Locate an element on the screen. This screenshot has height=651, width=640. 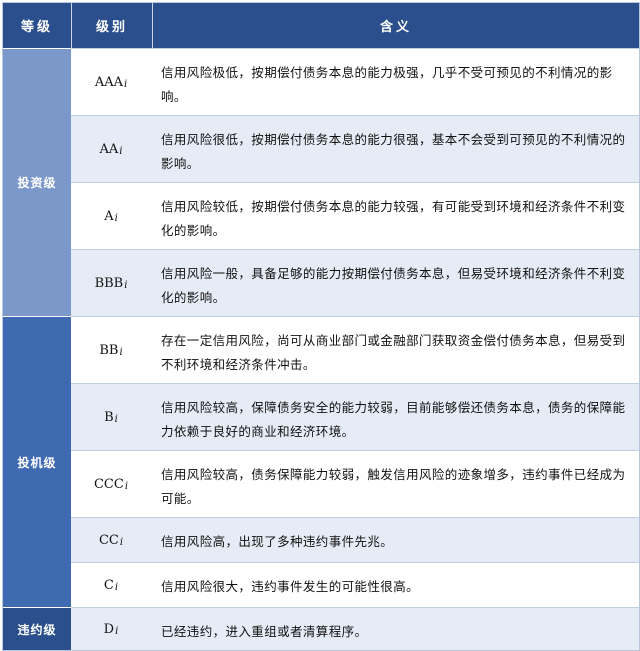
meaning-cell: 信用风险极低，按期偿付债务本息的能力极强，几乎不受可预见的不利情况的影响。 is located at coordinates (387, 84).